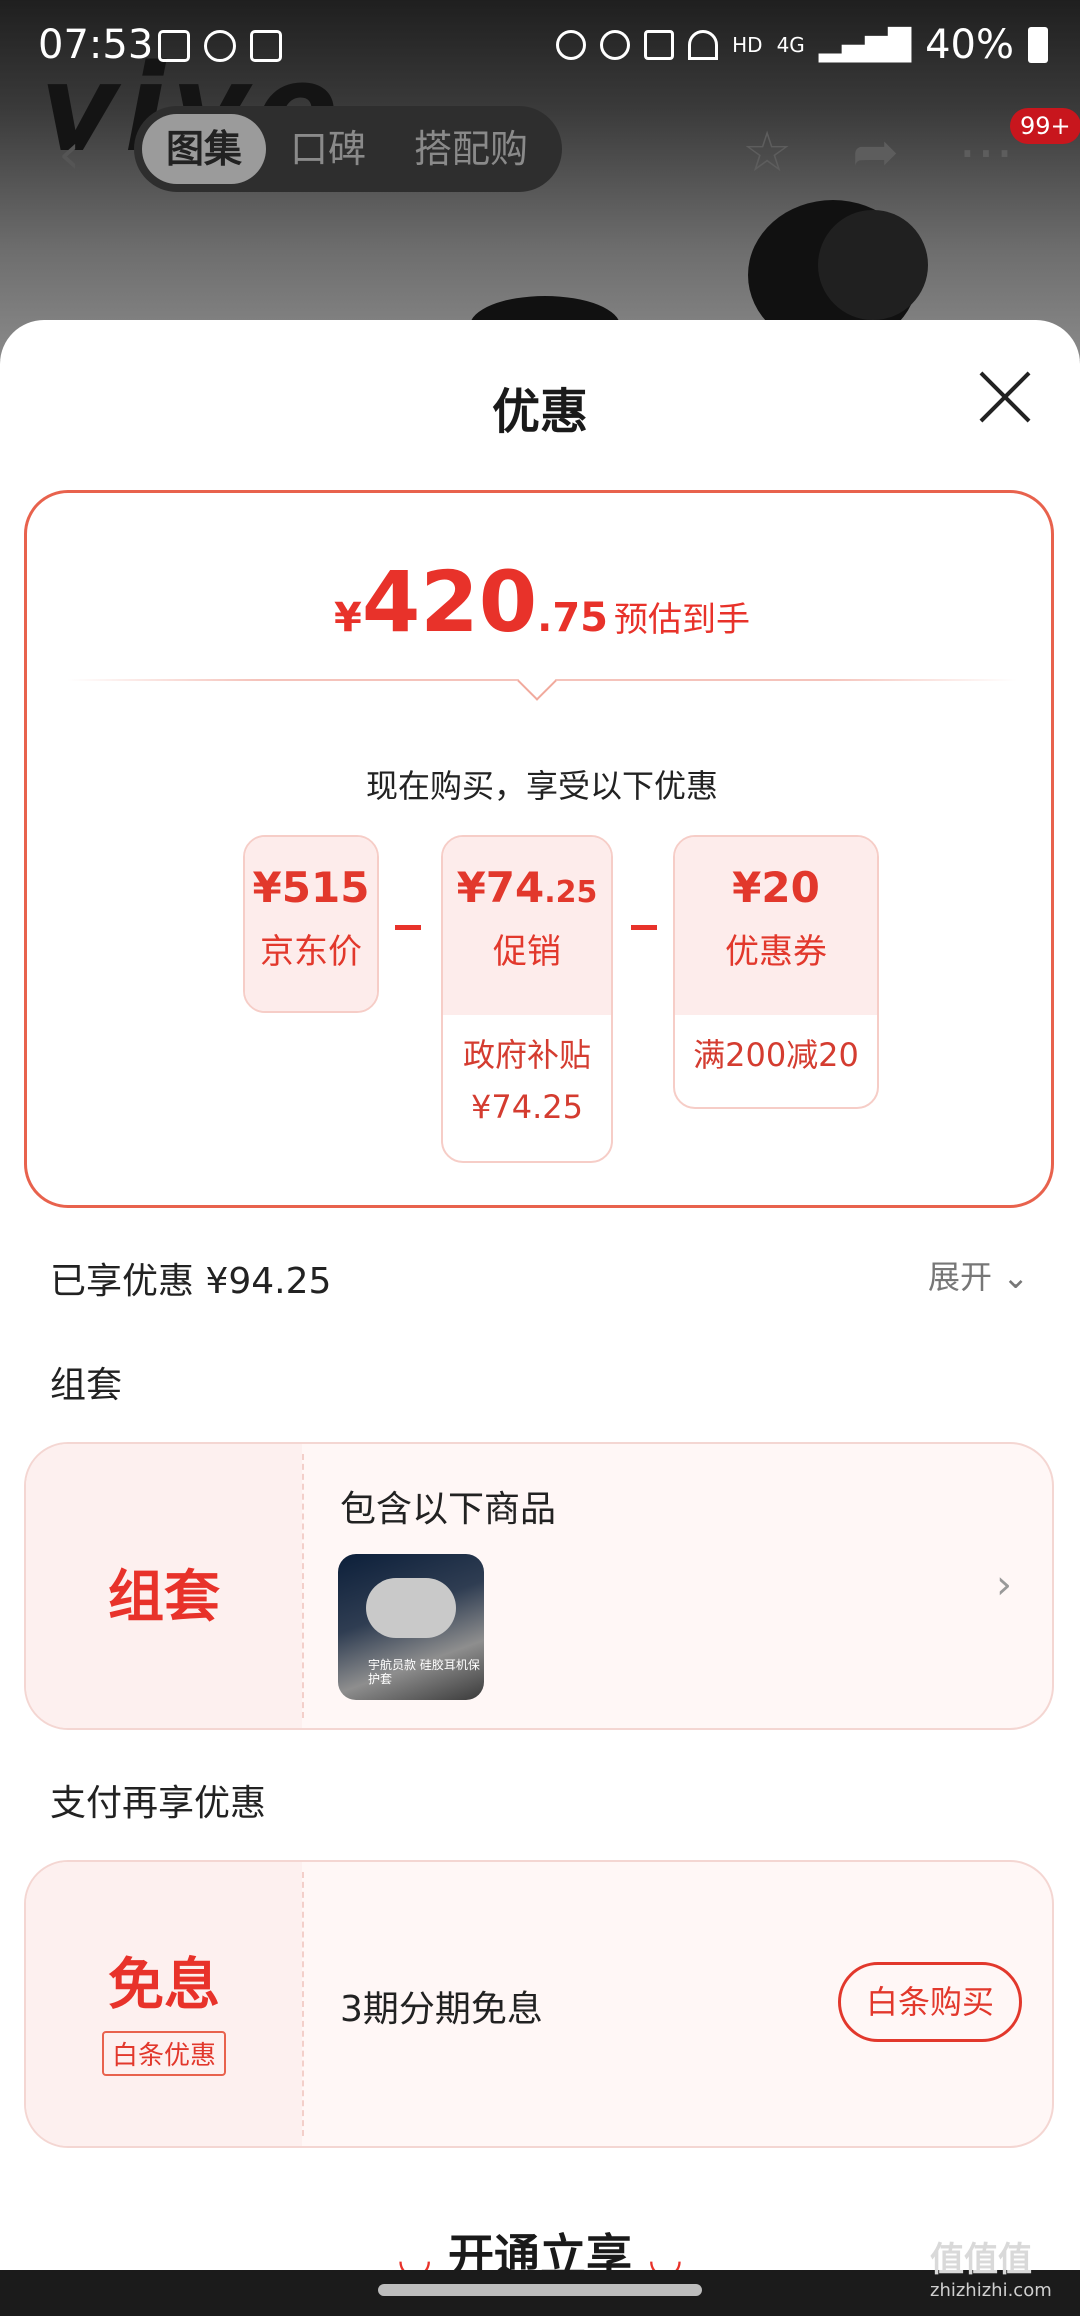  Describe the element at coordinates (969, 45) in the screenshot. I see `battery-percent: 40%` at that location.